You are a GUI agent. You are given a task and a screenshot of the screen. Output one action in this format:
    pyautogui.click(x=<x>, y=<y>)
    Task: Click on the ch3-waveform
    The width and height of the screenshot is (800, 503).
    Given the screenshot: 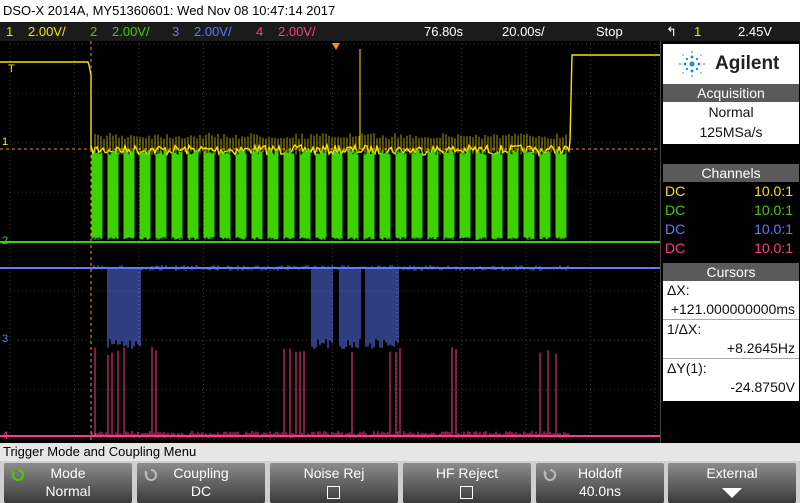 What is the action you would take?
    pyautogui.click(x=330, y=307)
    